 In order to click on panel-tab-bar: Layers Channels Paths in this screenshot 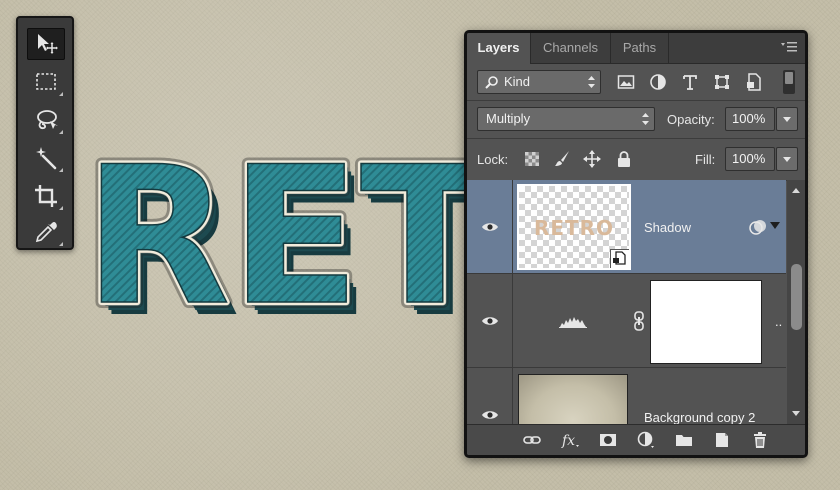, I will do `click(636, 48)`.